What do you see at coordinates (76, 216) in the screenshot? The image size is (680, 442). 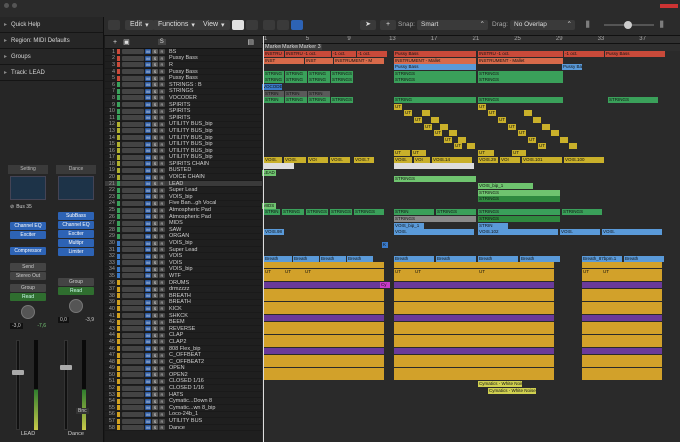 I see `plugin-subbass: SubBass` at bounding box center [76, 216].